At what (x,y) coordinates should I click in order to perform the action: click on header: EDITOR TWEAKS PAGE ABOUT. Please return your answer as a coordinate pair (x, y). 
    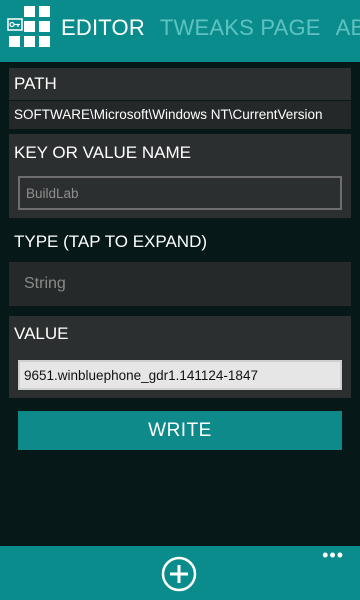
    Looking at the image, I should click on (180, 31).